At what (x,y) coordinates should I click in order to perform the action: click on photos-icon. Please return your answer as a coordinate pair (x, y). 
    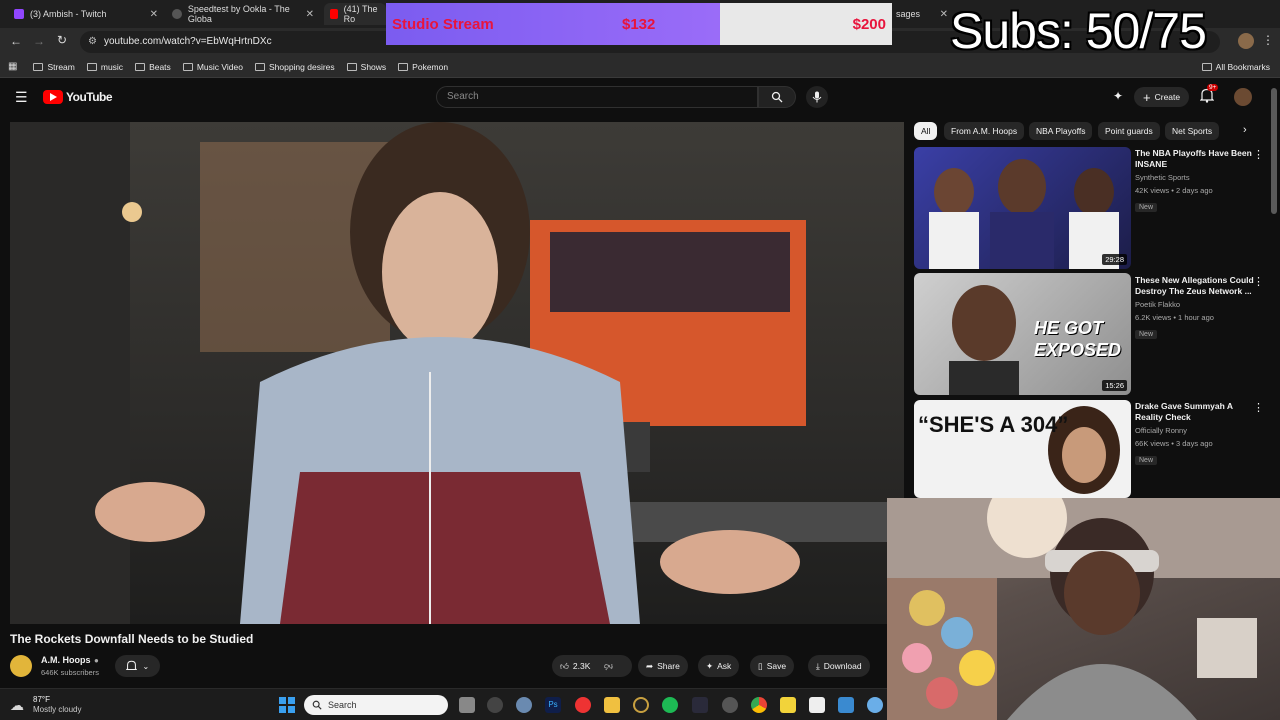
    Looking at the image, I should click on (846, 705).